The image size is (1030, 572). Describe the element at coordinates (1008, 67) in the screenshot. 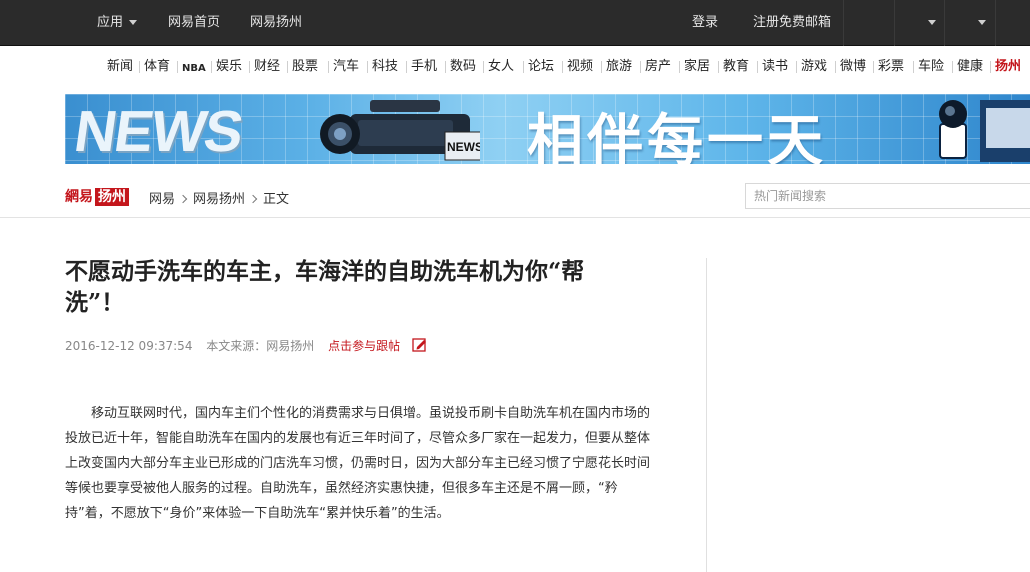

I see `channel-23: 扬州` at that location.